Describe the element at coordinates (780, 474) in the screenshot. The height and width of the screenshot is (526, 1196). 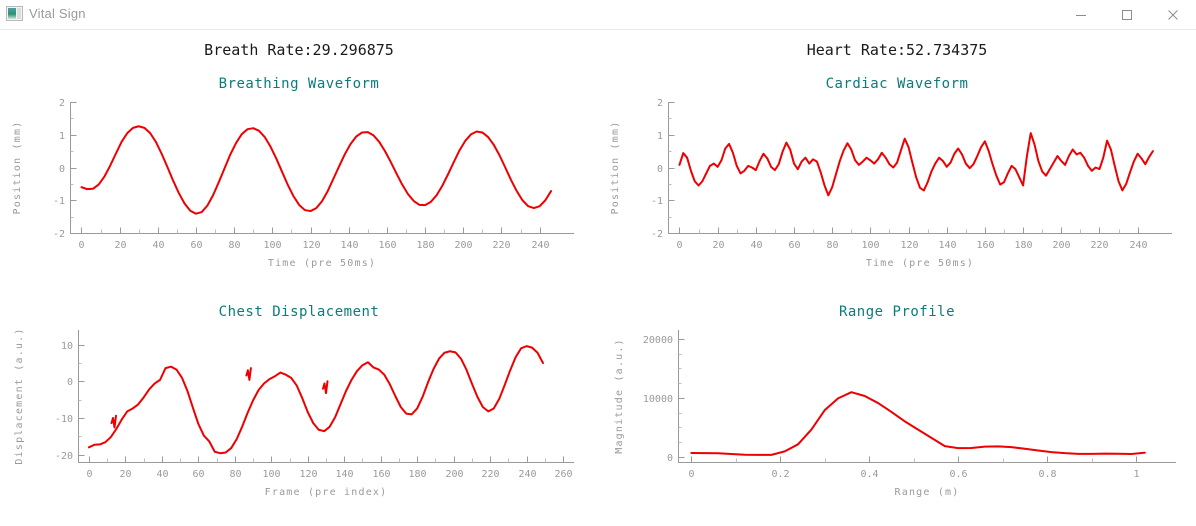
I see `svg-text: 0.2` at that location.